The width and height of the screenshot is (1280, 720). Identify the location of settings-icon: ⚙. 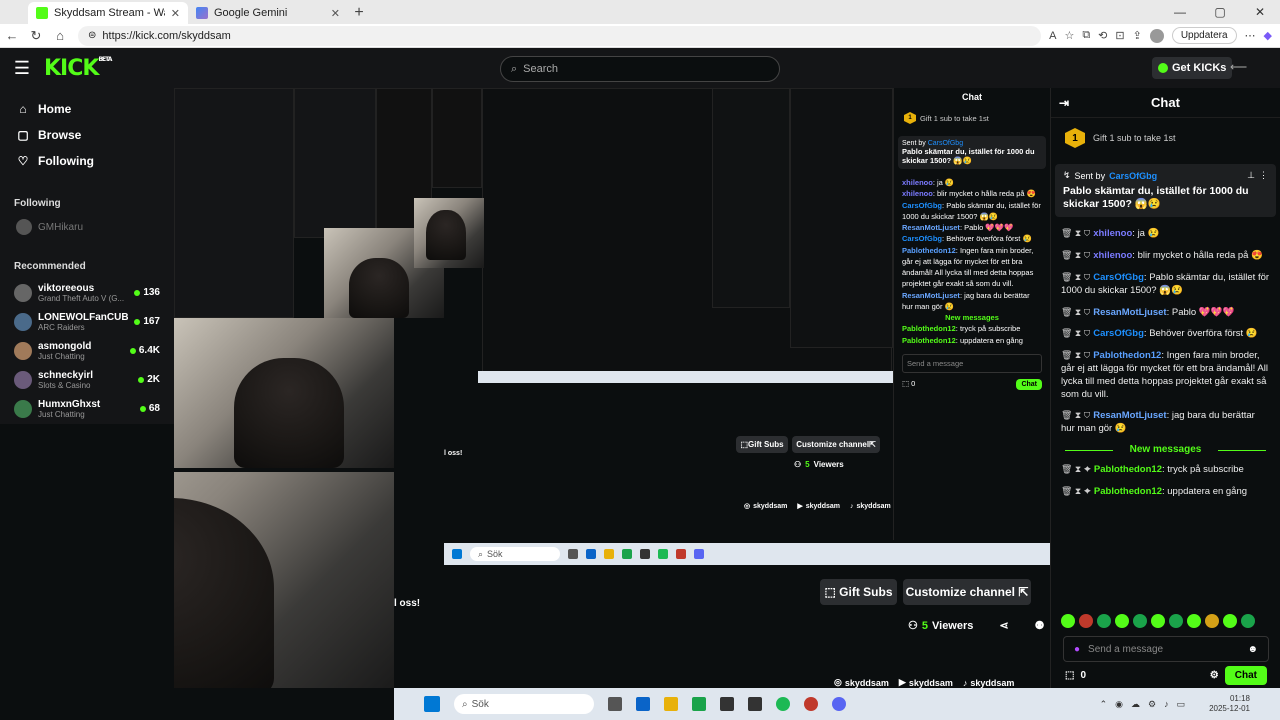
(1214, 675).